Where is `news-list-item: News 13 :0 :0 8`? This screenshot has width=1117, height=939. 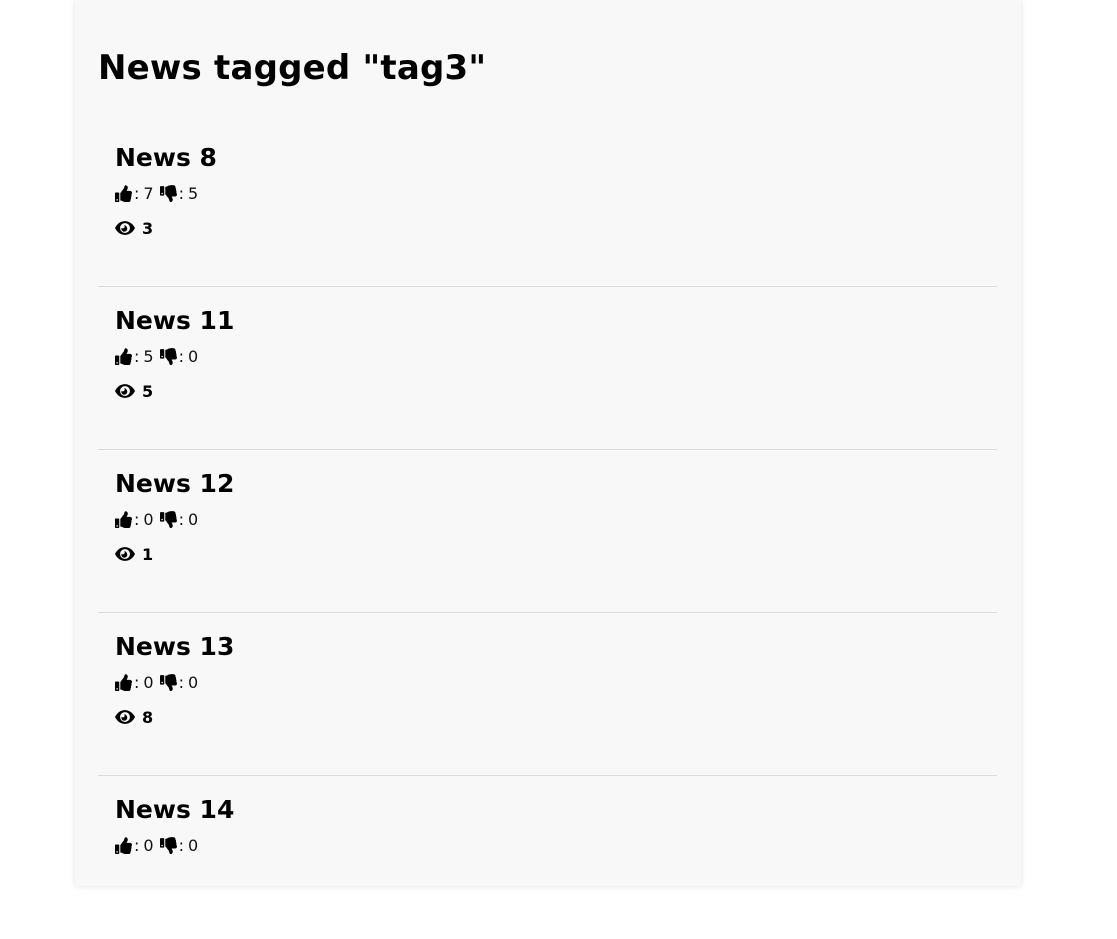
news-list-item: News 13 :0 :0 8 is located at coordinates (547, 694).